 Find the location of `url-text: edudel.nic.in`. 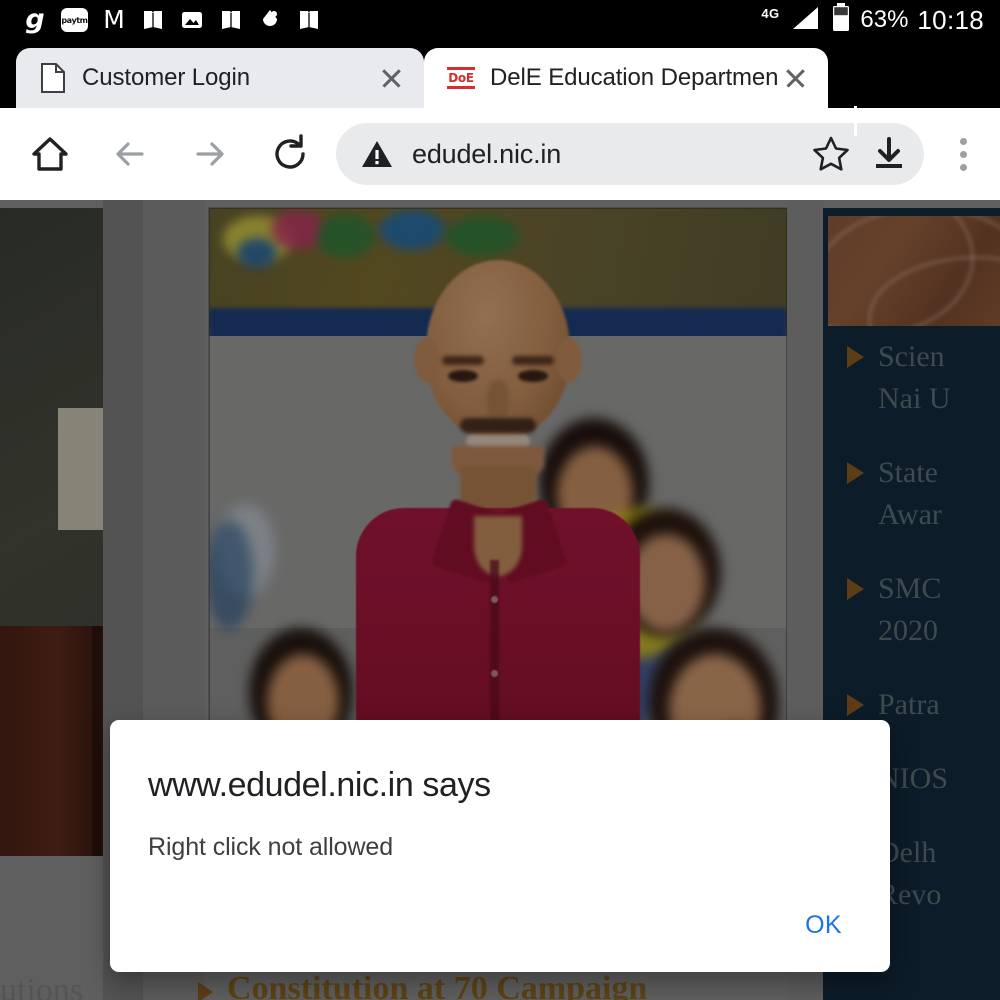

url-text: edudel.nic.in is located at coordinates (607, 154).